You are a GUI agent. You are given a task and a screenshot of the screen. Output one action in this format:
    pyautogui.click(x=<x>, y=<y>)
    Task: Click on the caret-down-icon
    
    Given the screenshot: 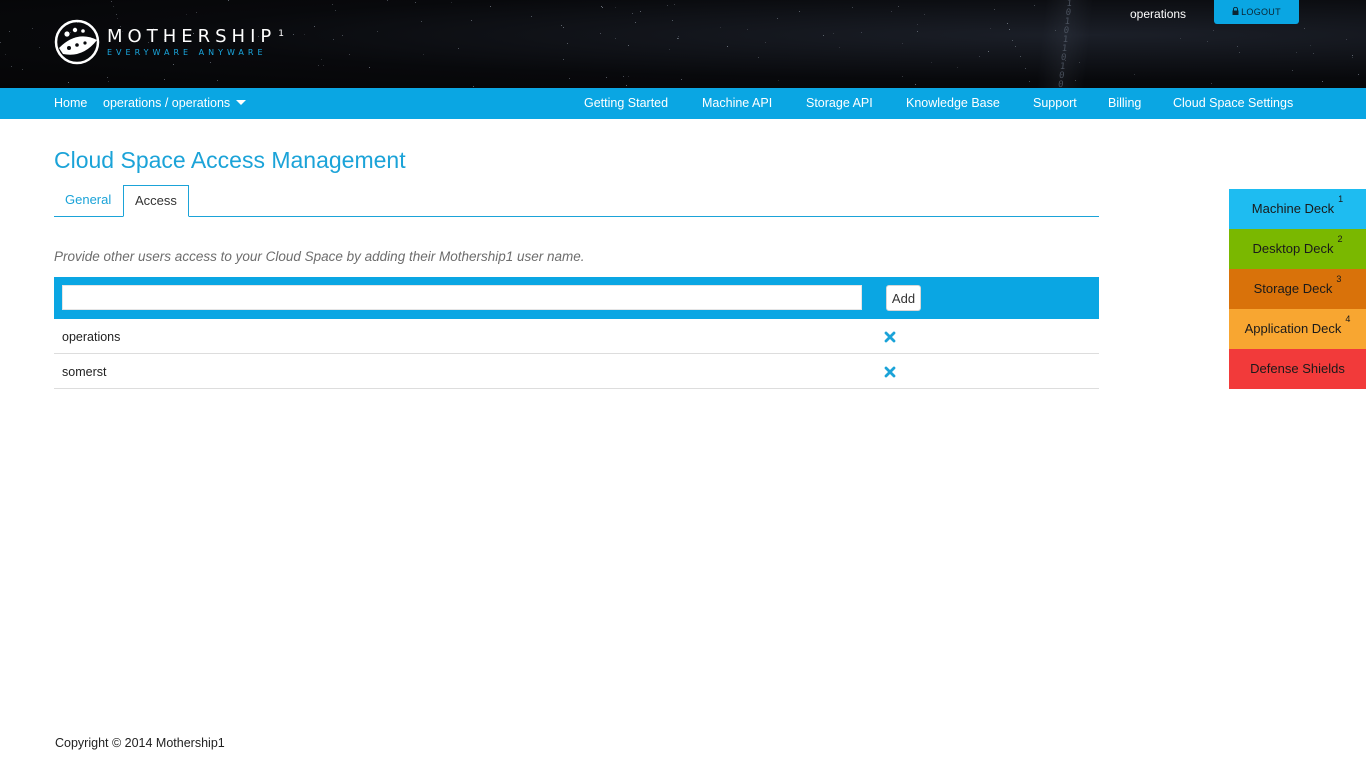 What is the action you would take?
    pyautogui.click(x=241, y=102)
    